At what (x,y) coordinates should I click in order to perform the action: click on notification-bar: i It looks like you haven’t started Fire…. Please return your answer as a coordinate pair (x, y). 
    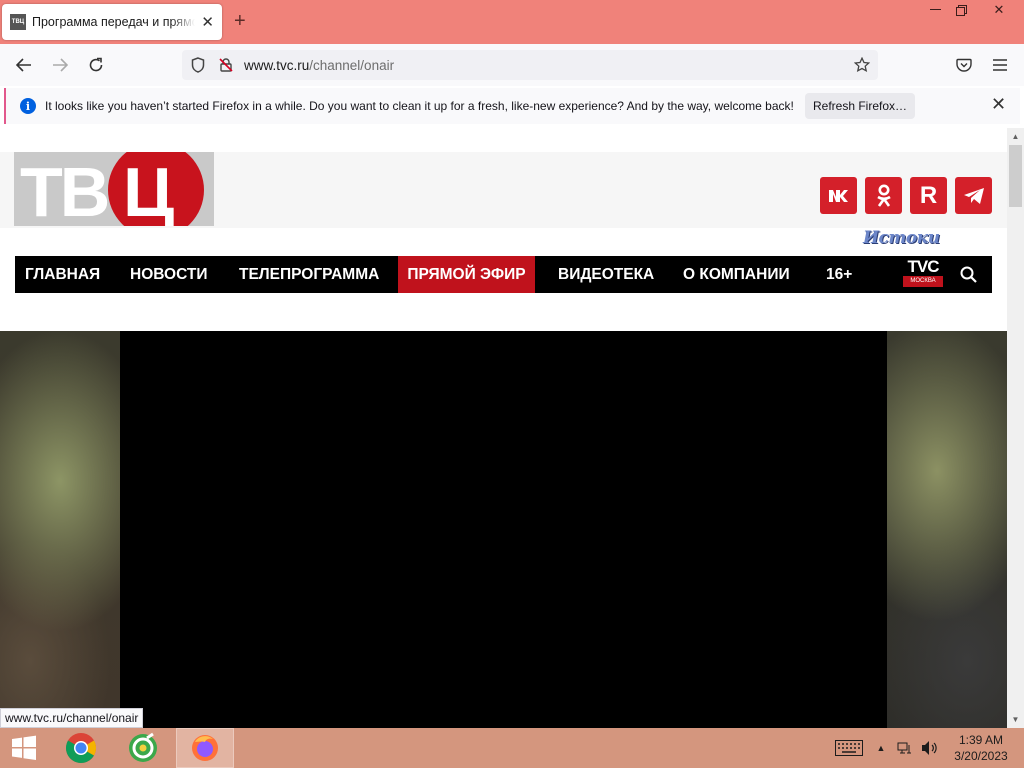
    Looking at the image, I should click on (512, 106).